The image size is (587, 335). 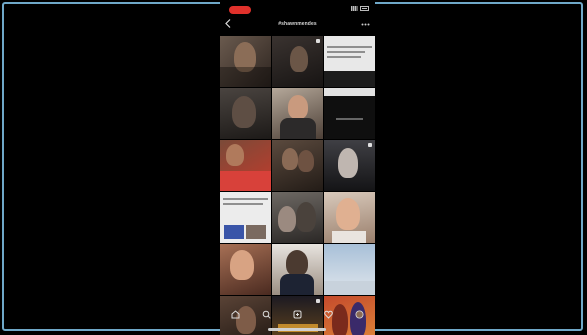 What do you see at coordinates (364, 8) in the screenshot?
I see `battery-icon` at bounding box center [364, 8].